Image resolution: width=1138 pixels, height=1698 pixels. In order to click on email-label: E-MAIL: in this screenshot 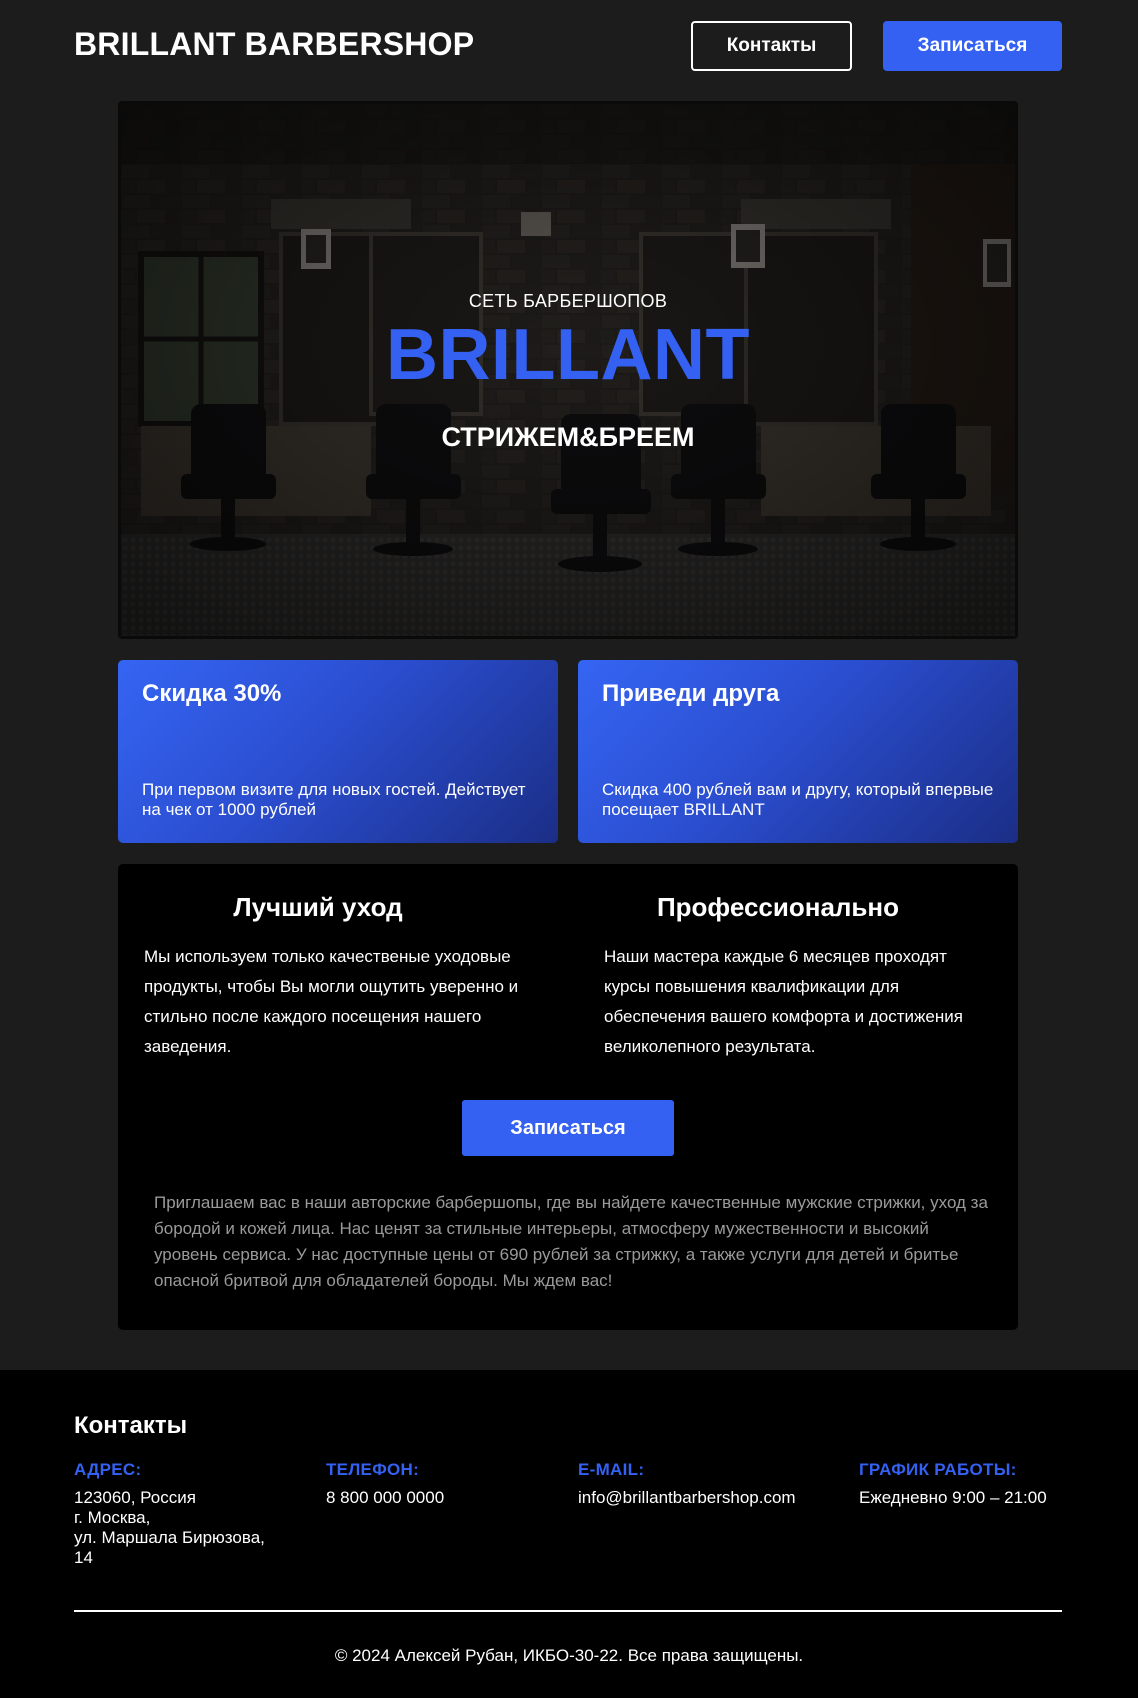, I will do `click(611, 1469)`.